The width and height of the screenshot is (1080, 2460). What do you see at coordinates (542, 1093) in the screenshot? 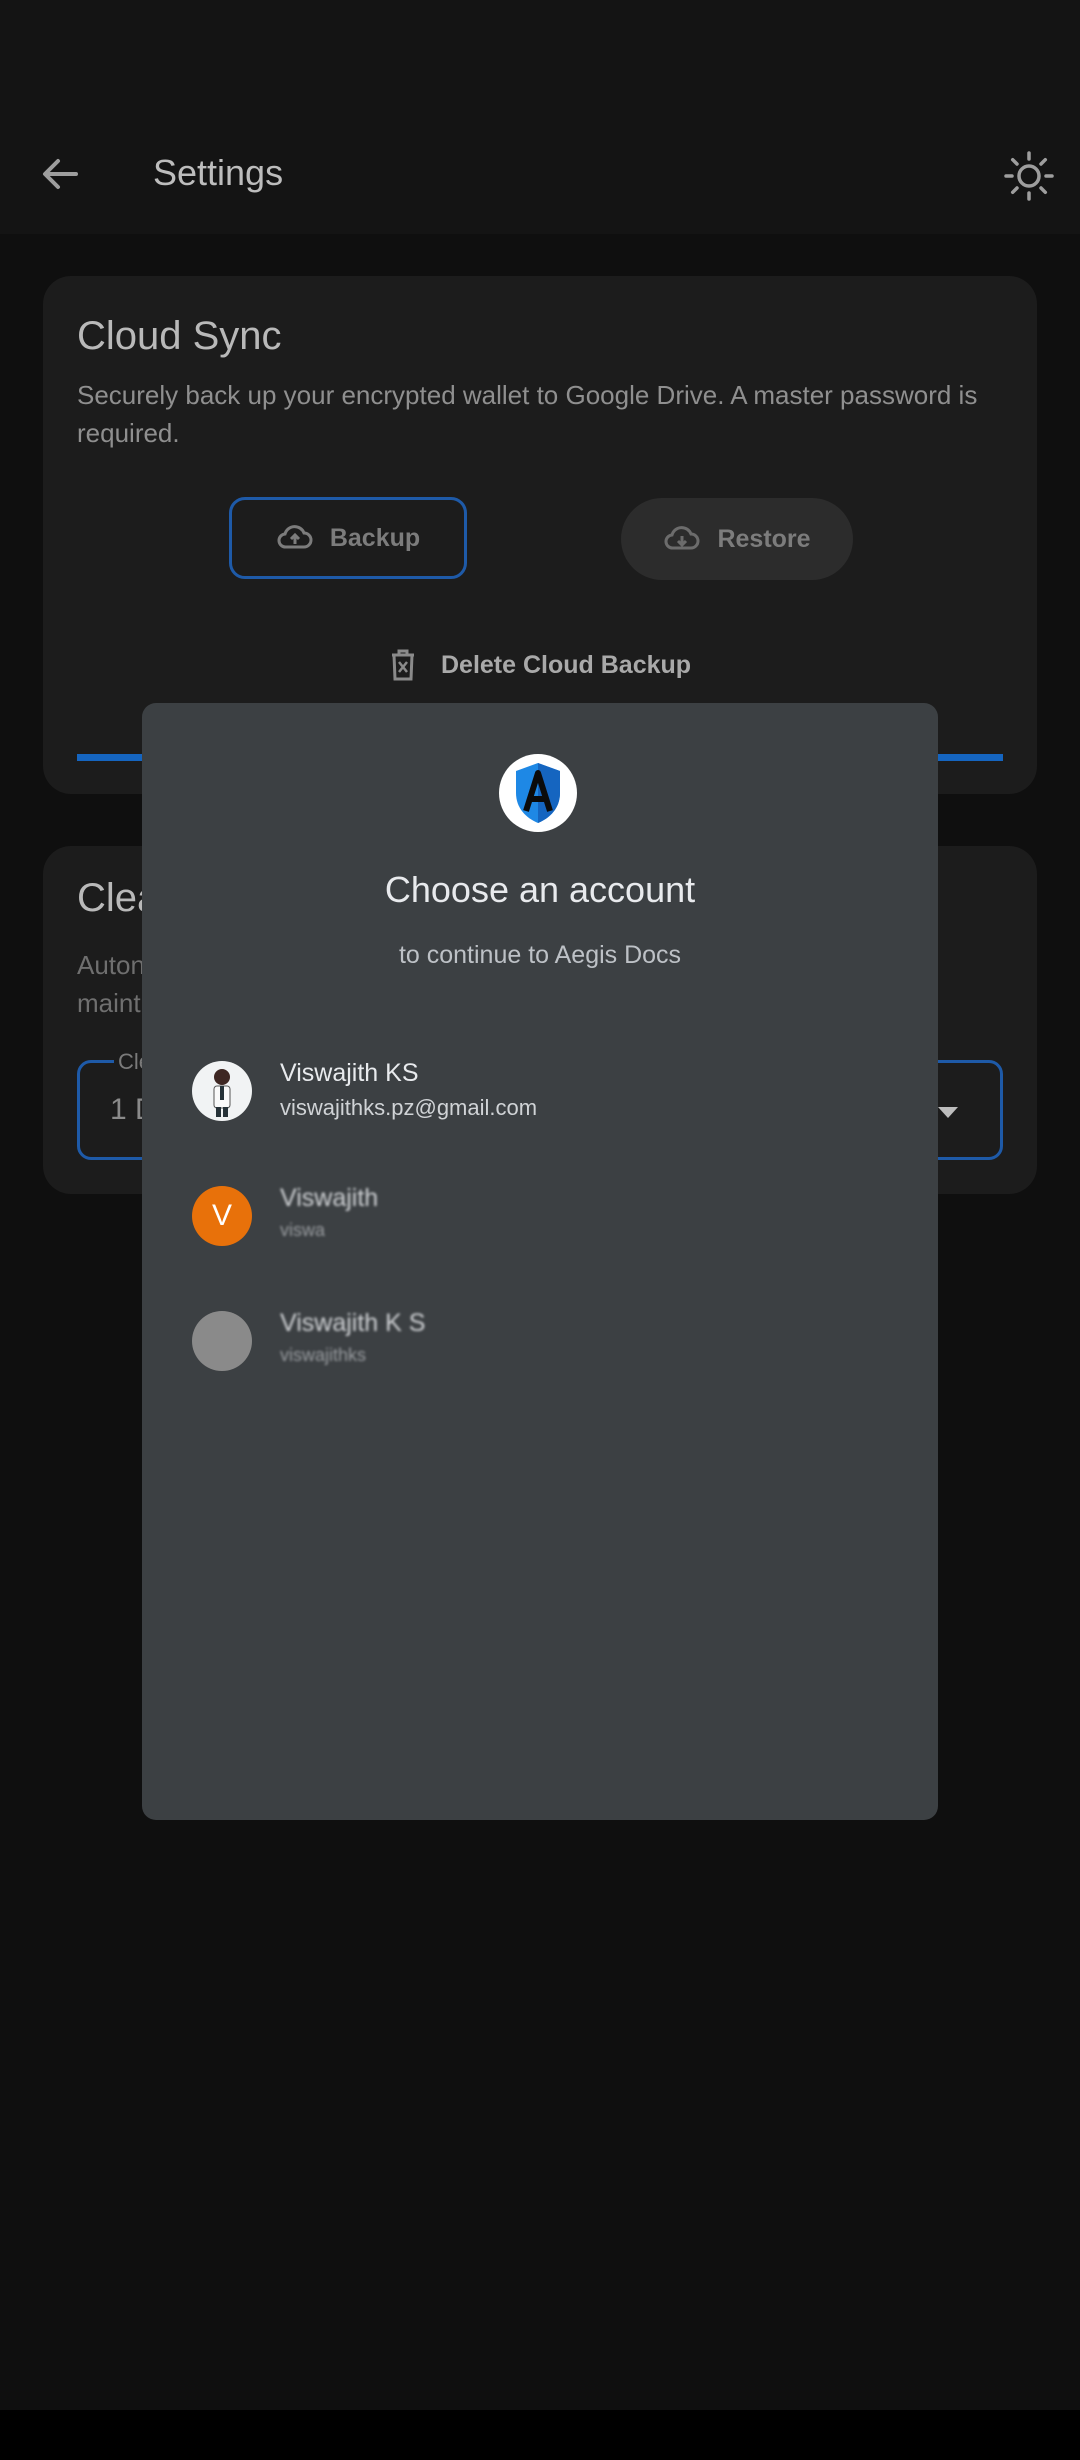
I see `account-item: Viswajith KS viswajithks.pz@gmail.com` at bounding box center [542, 1093].